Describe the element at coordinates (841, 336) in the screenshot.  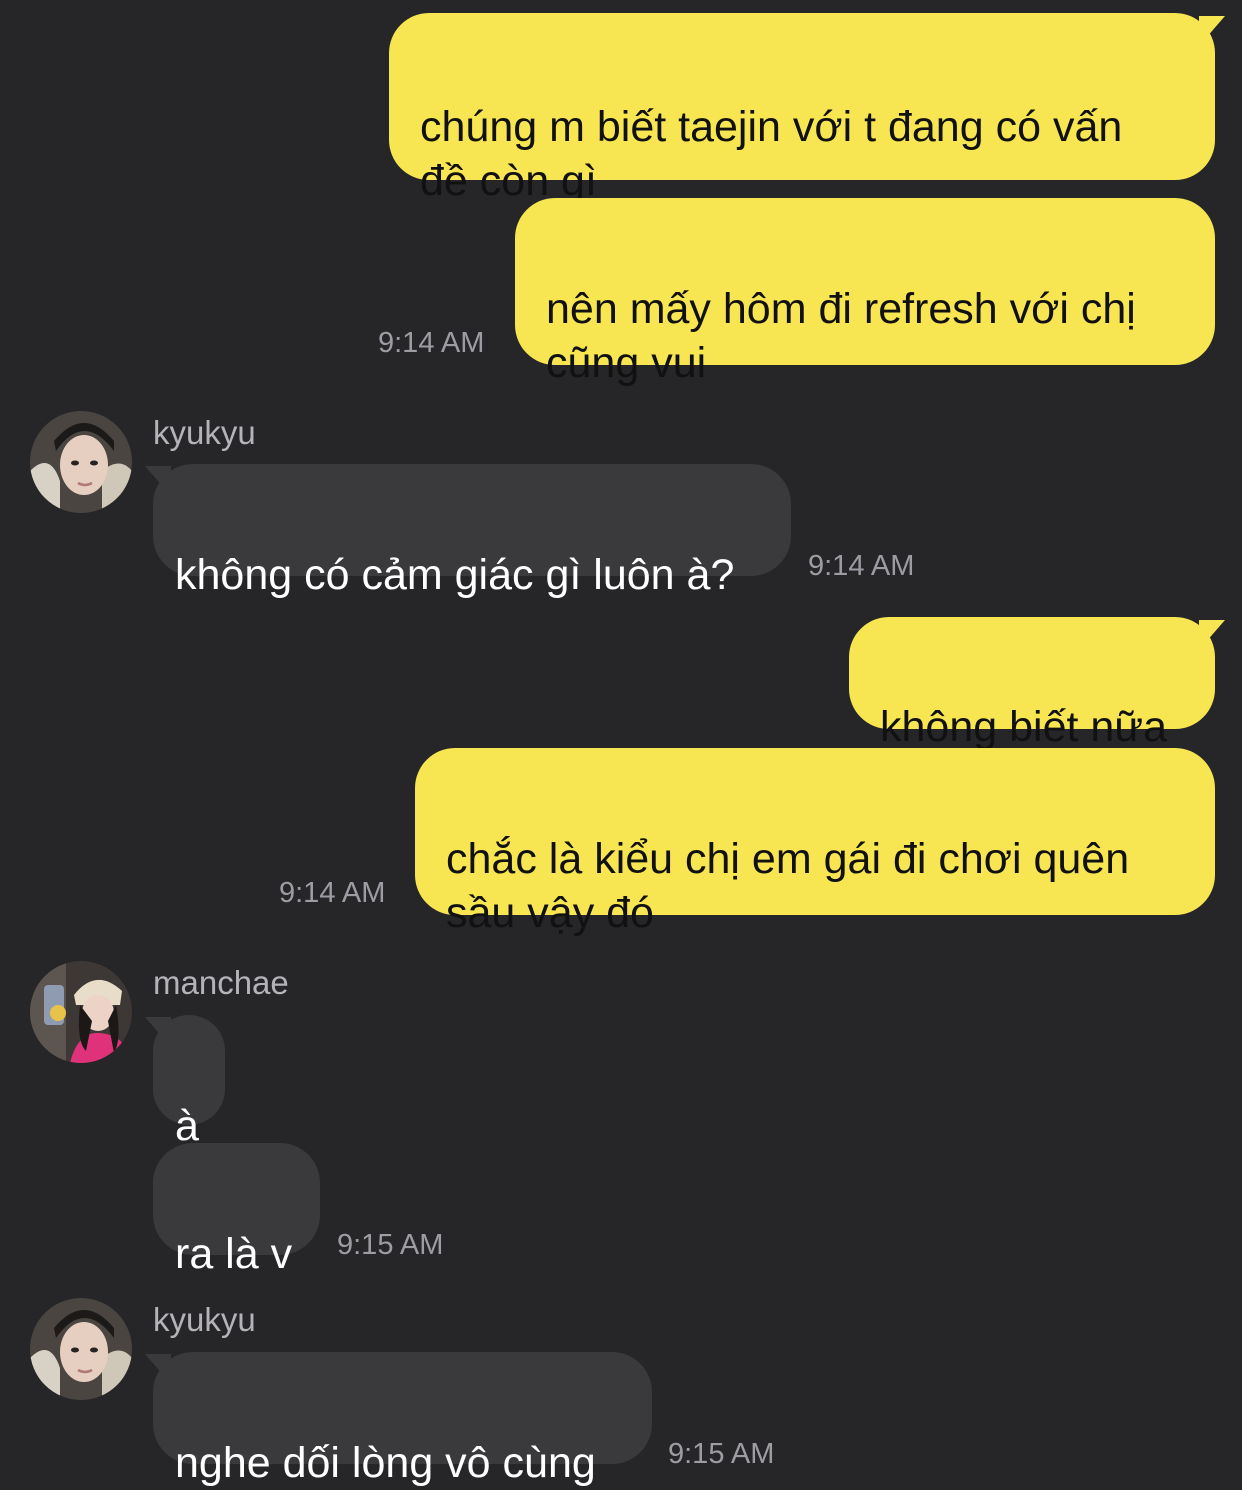
I see `message-text: nên mấy hôm đi refresh với chị cũng vui` at that location.